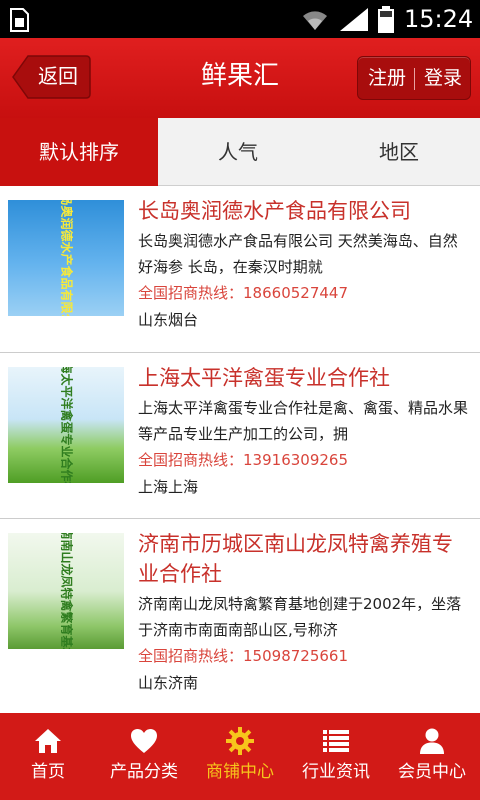 The height and width of the screenshot is (800, 480). What do you see at coordinates (432, 756) in the screenshot?
I see `nav-member-center: 会员中心` at bounding box center [432, 756].